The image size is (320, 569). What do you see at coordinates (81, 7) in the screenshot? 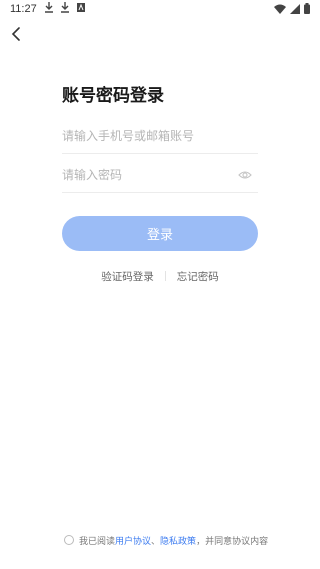
I see `app-notification-icon` at bounding box center [81, 7].